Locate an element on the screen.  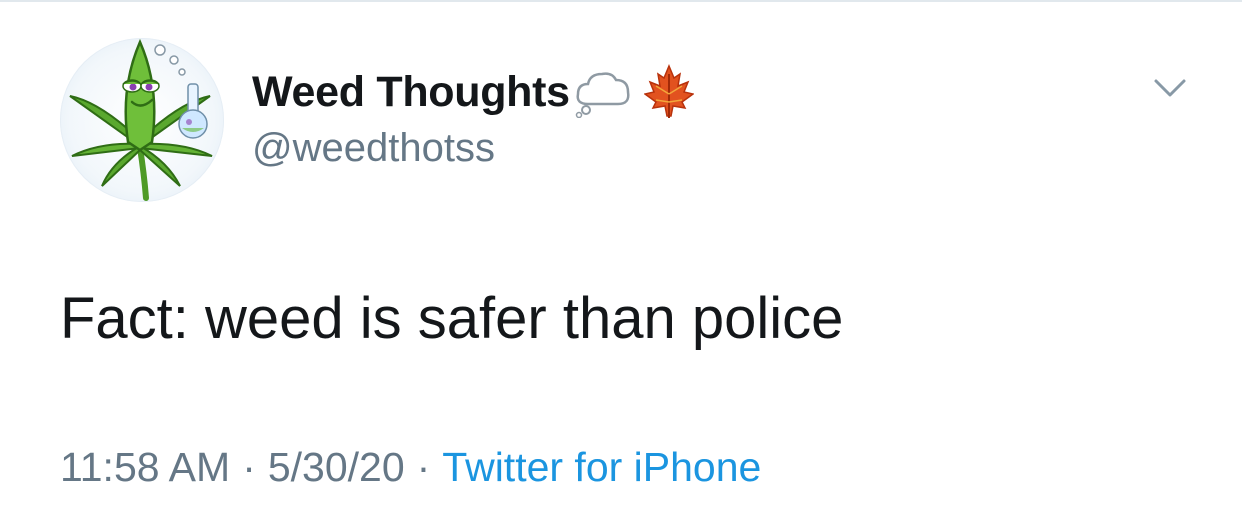
author-name-row: Weed Thoughts is located at coordinates (473, 93).